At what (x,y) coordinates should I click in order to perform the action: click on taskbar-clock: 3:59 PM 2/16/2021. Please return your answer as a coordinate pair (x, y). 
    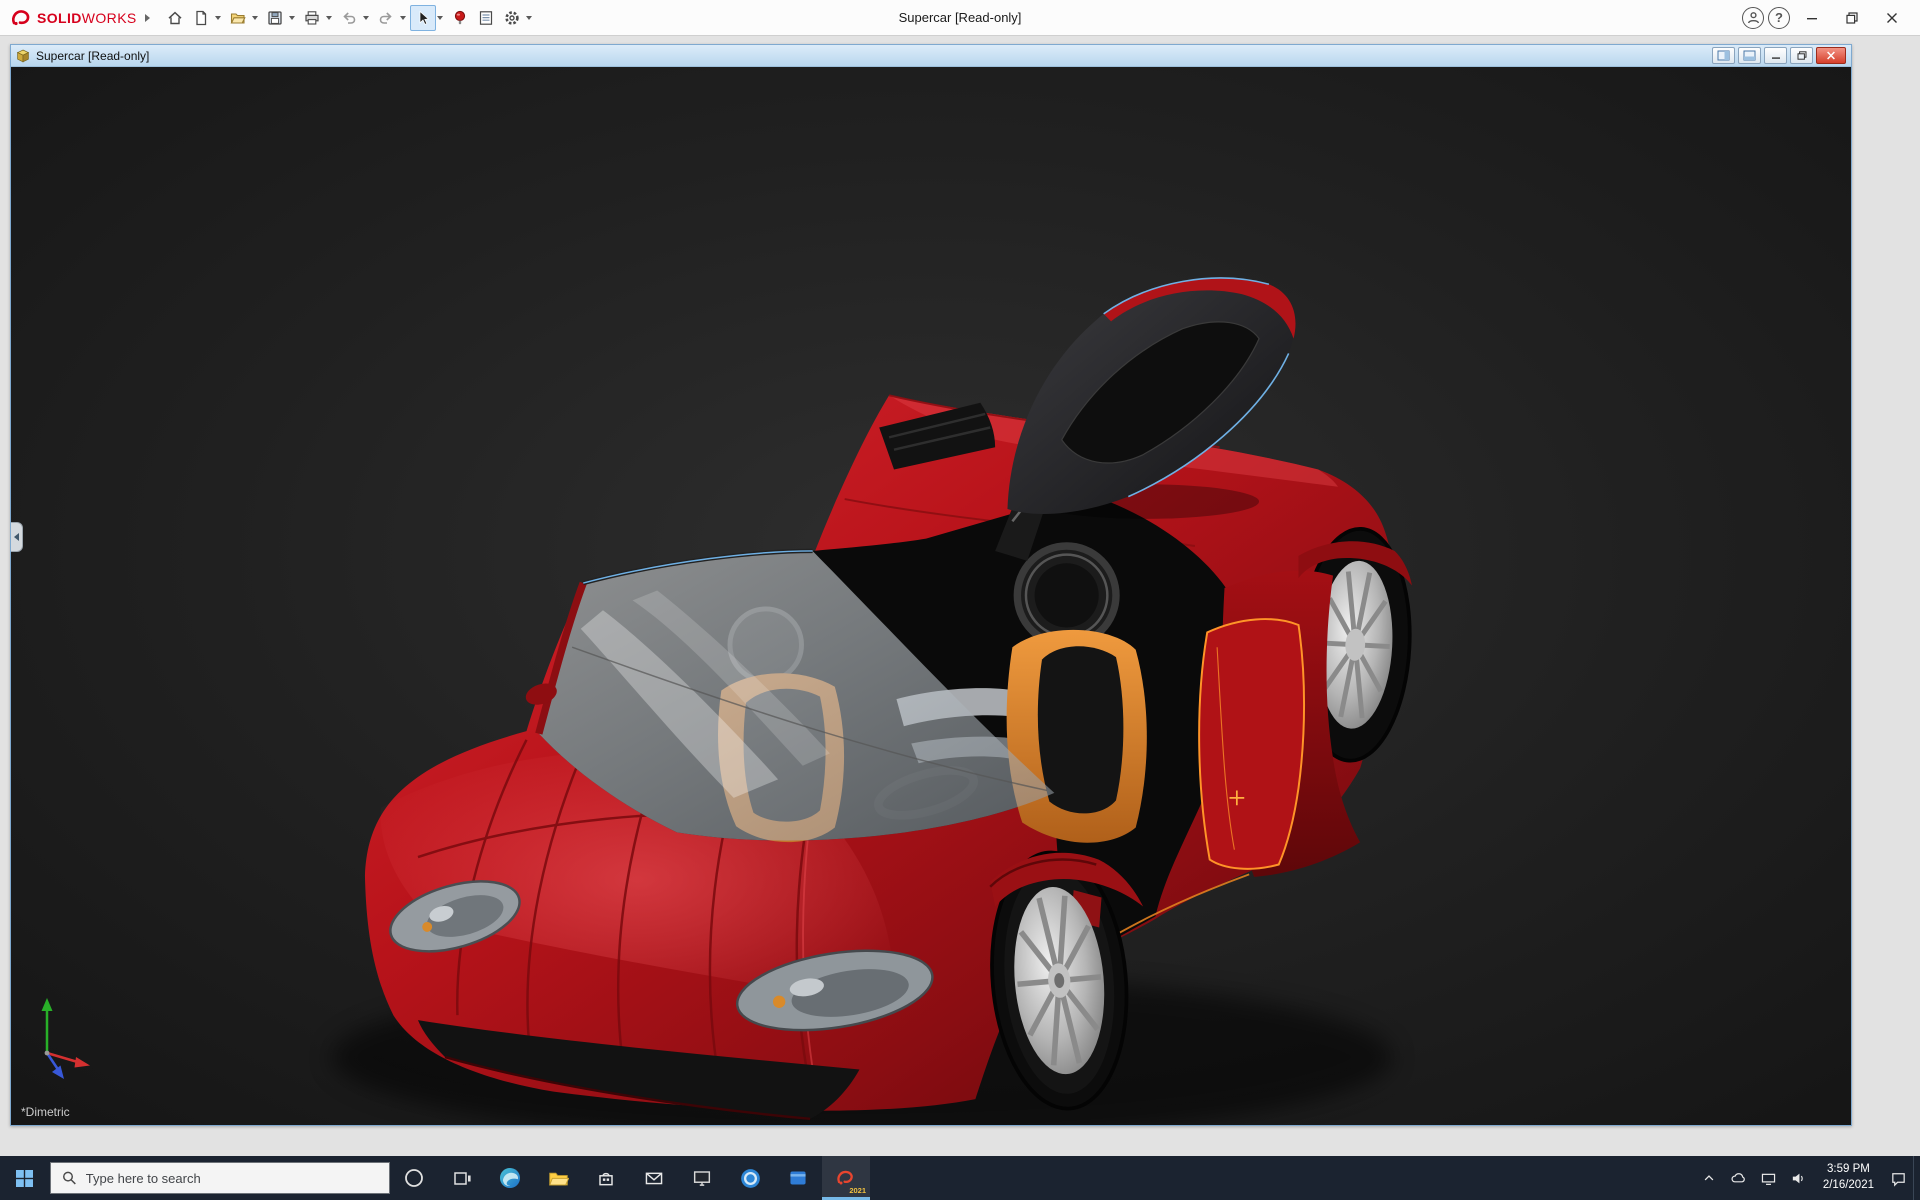
    Looking at the image, I should click on (1848, 1178).